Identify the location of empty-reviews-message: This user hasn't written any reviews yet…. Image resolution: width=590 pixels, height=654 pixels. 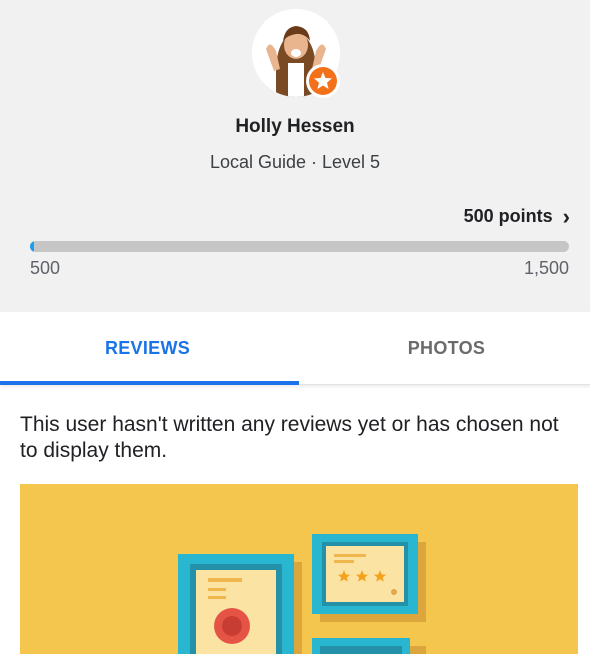
(289, 437).